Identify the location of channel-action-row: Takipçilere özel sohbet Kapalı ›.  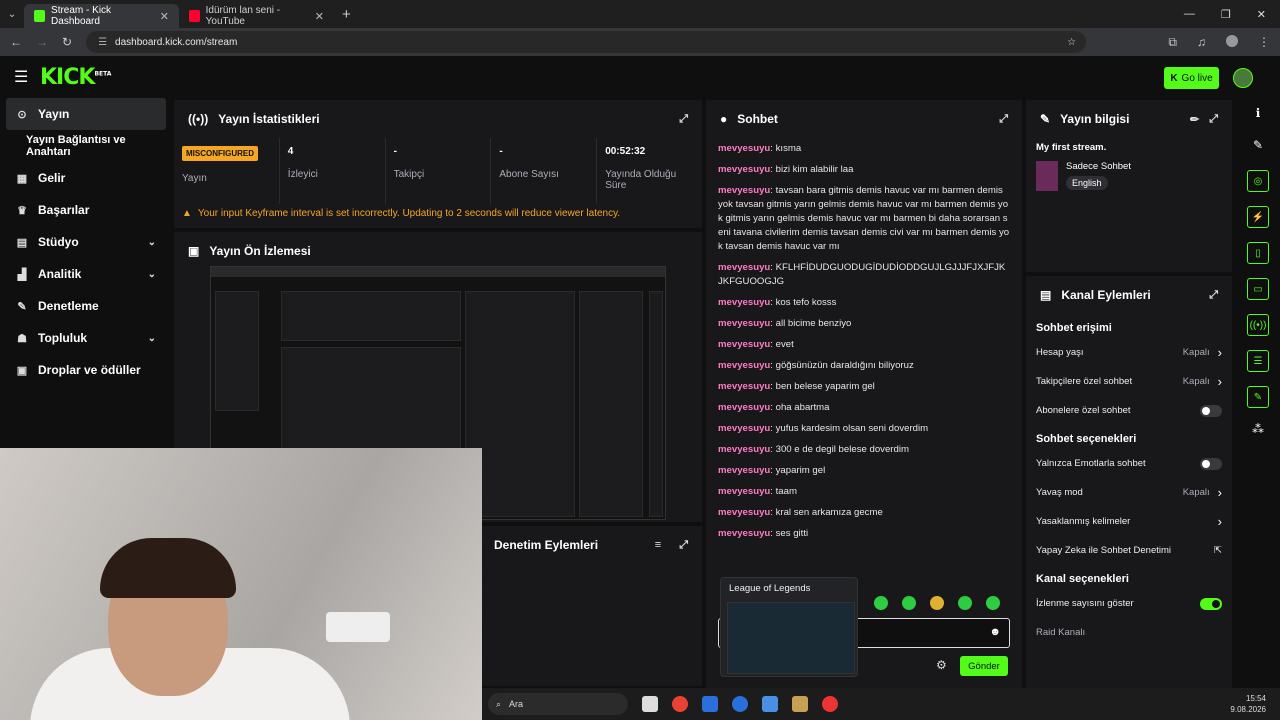
(1129, 381).